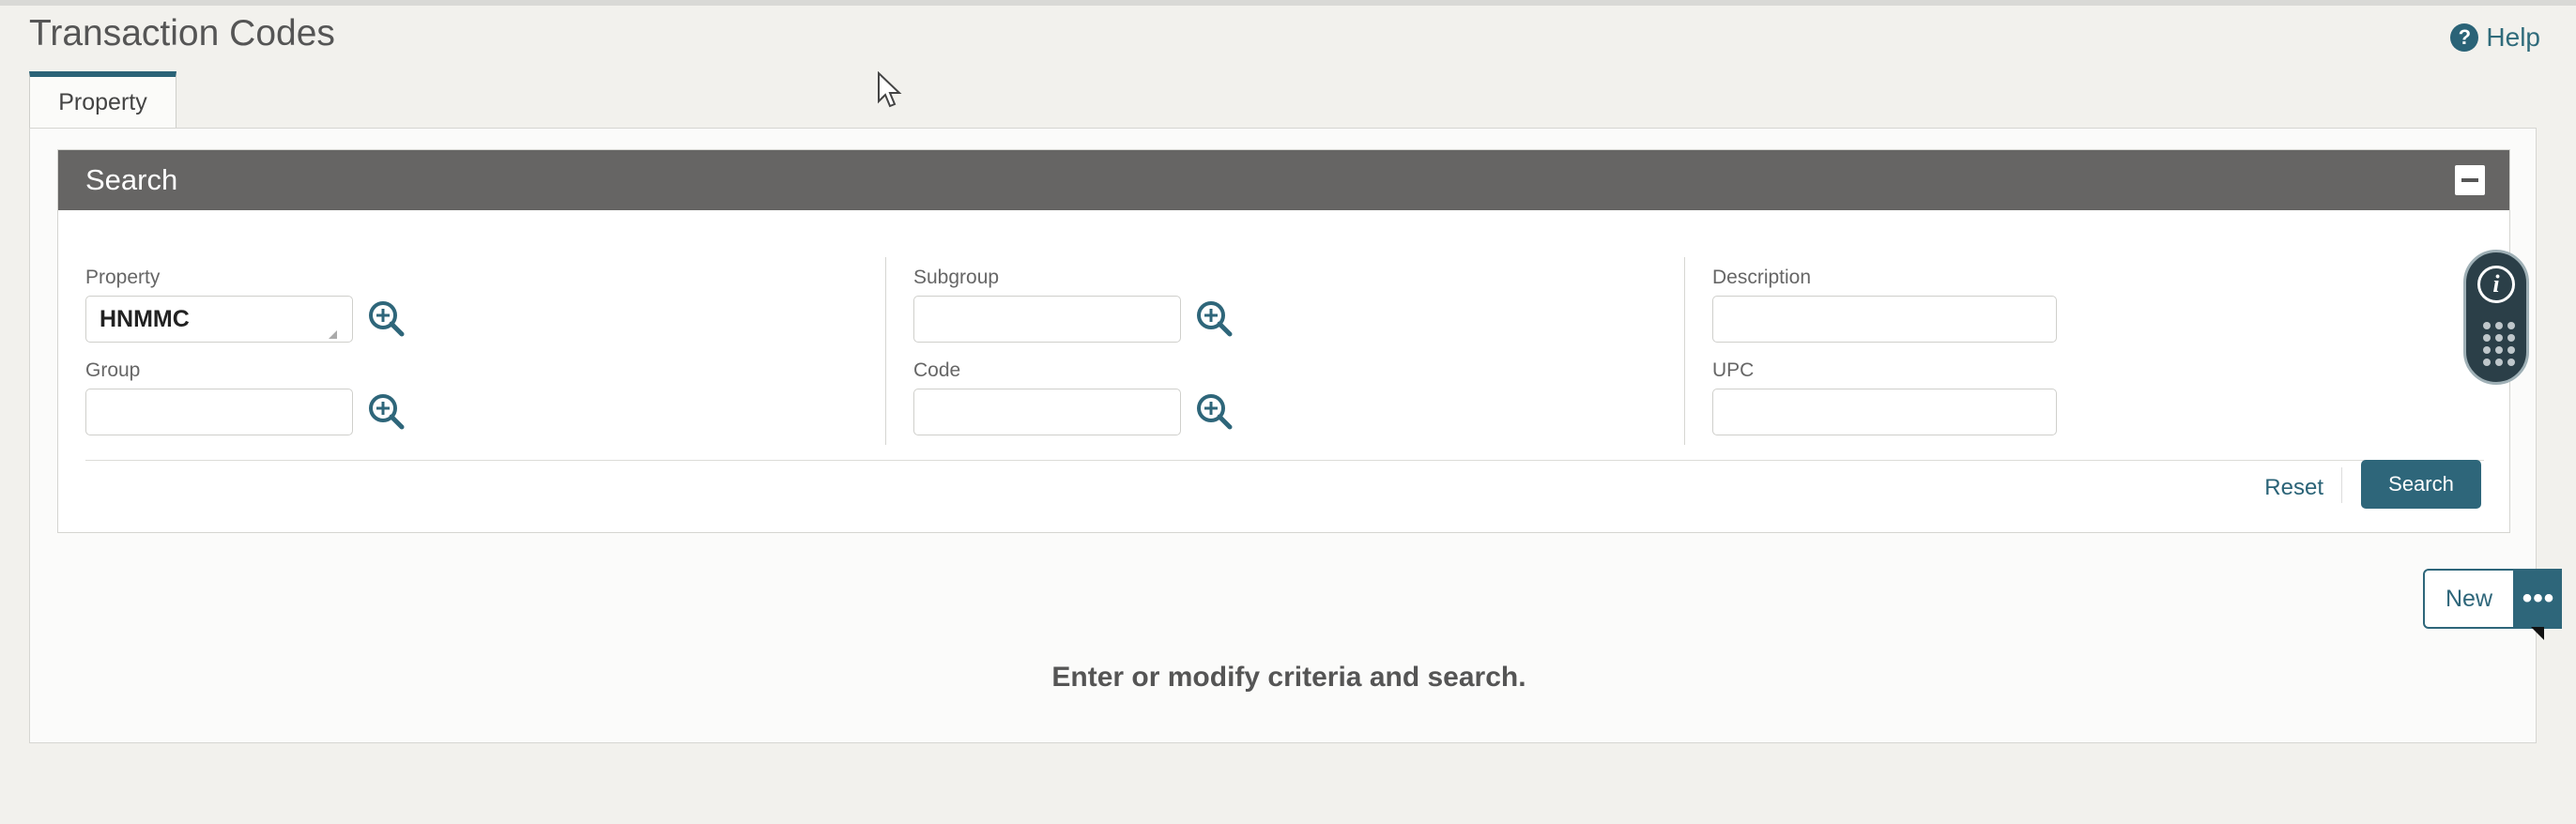  Describe the element at coordinates (2496, 284) in the screenshot. I see `info-icon: i` at that location.